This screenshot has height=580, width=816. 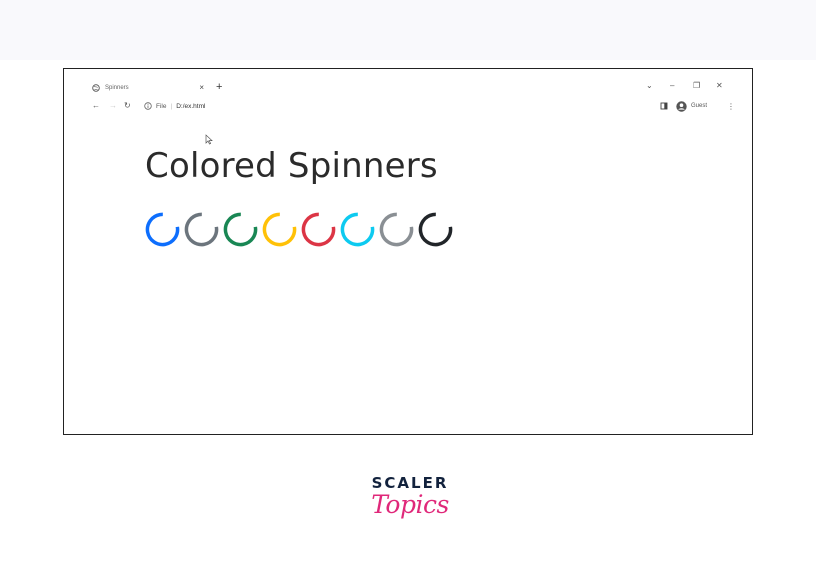 I want to click on close-window-icon: ✕, so click(x=719, y=86).